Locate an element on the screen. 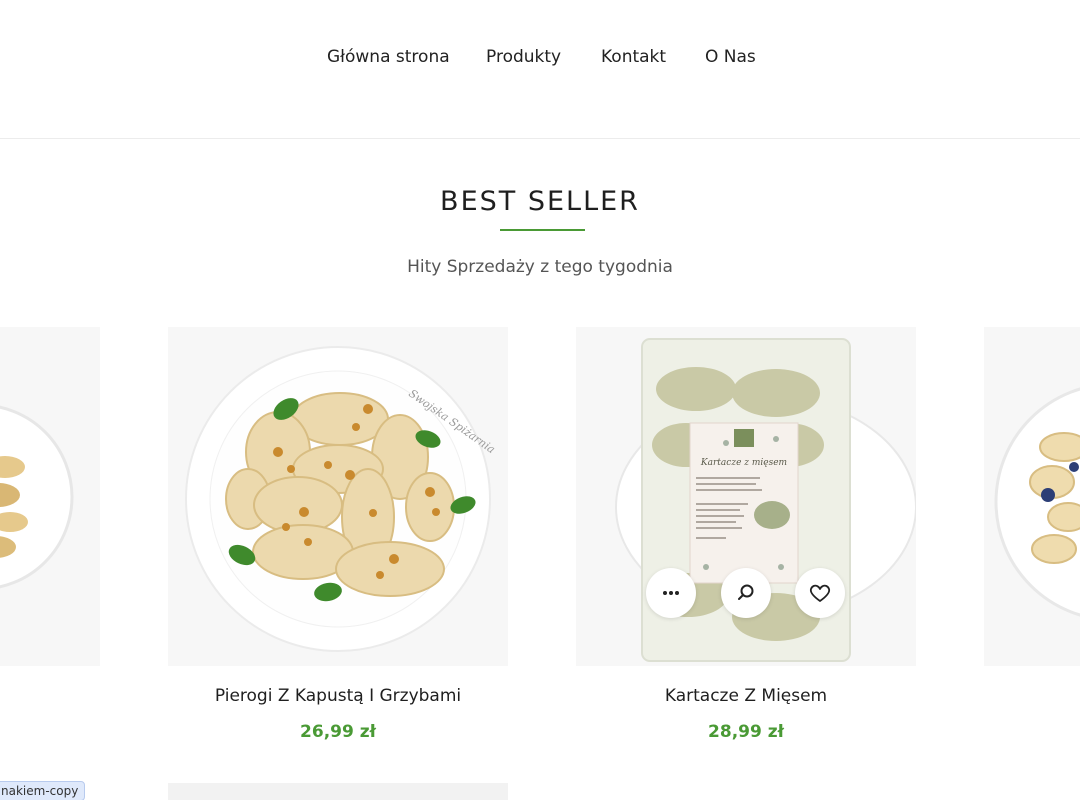  title-underline is located at coordinates (542, 230).